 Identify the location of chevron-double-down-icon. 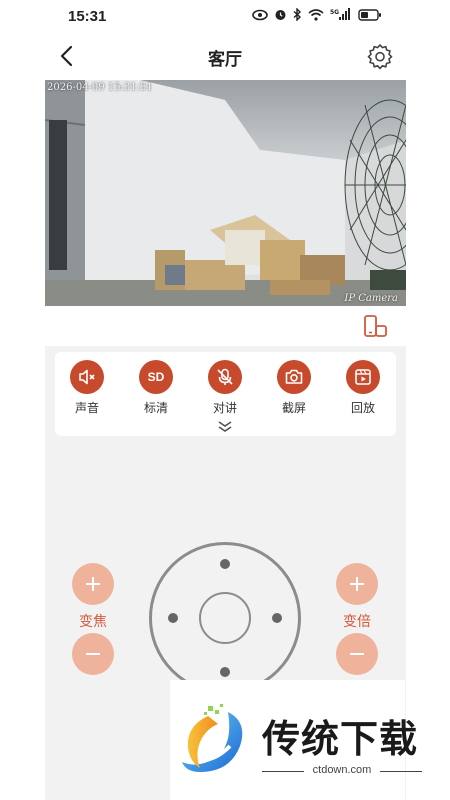
(225, 426).